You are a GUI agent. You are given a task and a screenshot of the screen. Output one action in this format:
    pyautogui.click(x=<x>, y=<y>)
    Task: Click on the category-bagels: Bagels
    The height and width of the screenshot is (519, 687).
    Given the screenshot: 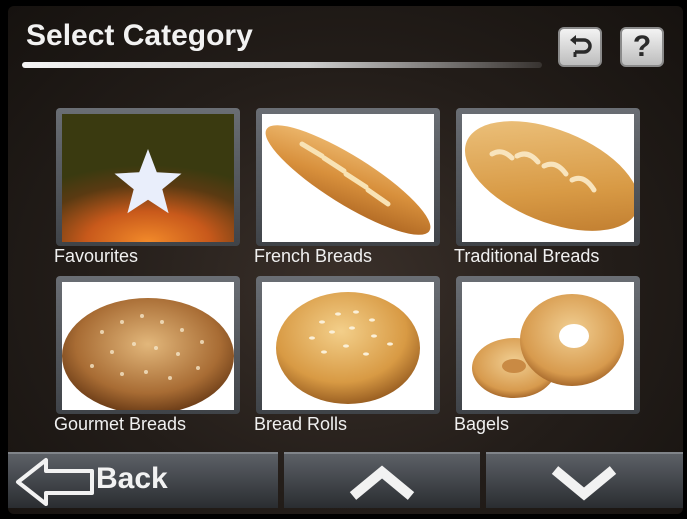 What is the action you would take?
    pyautogui.click(x=547, y=356)
    